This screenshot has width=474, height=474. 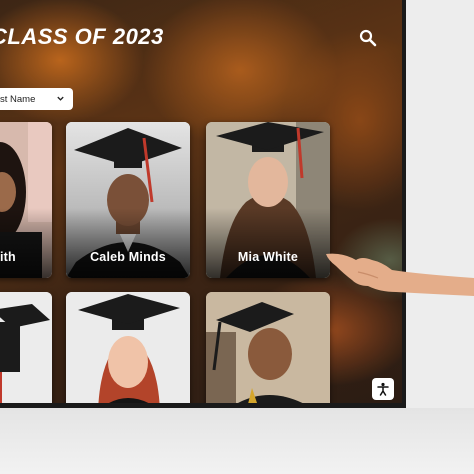 What do you see at coordinates (60, 98) in the screenshot?
I see `chevron-down-icon` at bounding box center [60, 98].